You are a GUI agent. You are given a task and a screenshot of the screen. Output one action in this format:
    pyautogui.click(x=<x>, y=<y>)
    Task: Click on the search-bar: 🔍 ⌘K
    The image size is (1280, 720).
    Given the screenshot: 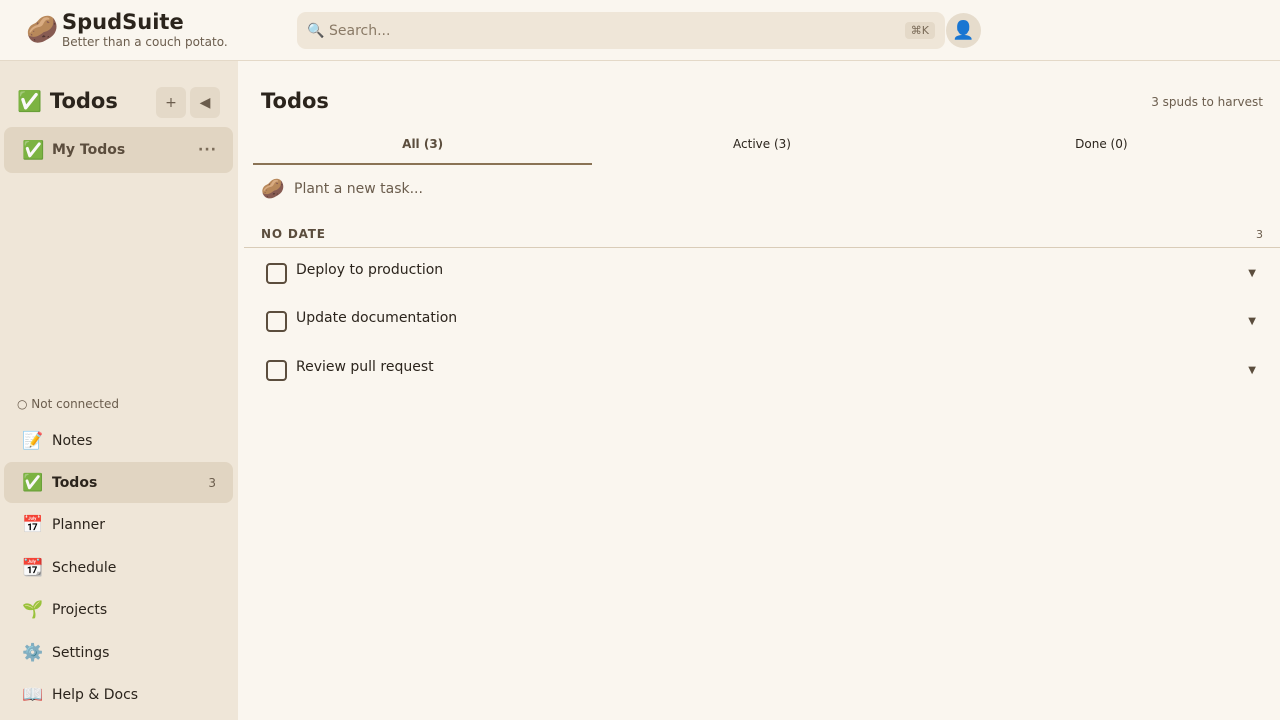 What is the action you would take?
    pyautogui.click(x=621, y=30)
    